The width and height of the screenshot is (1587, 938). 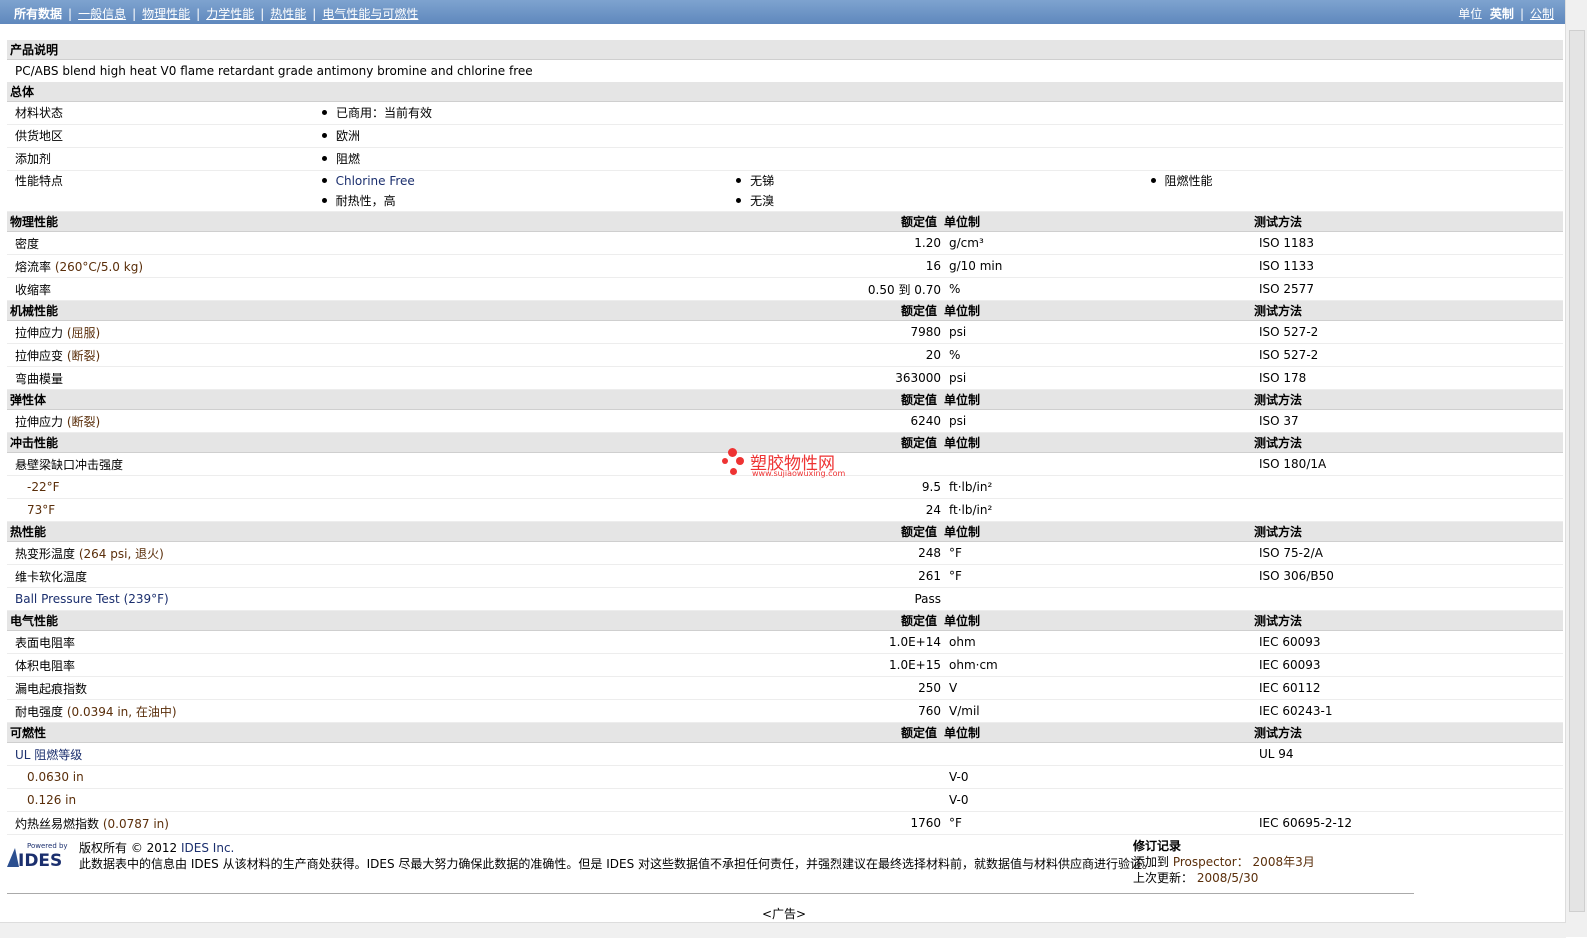 What do you see at coordinates (1407, 222) in the screenshot?
I see `col-header-test: 测试方法` at bounding box center [1407, 222].